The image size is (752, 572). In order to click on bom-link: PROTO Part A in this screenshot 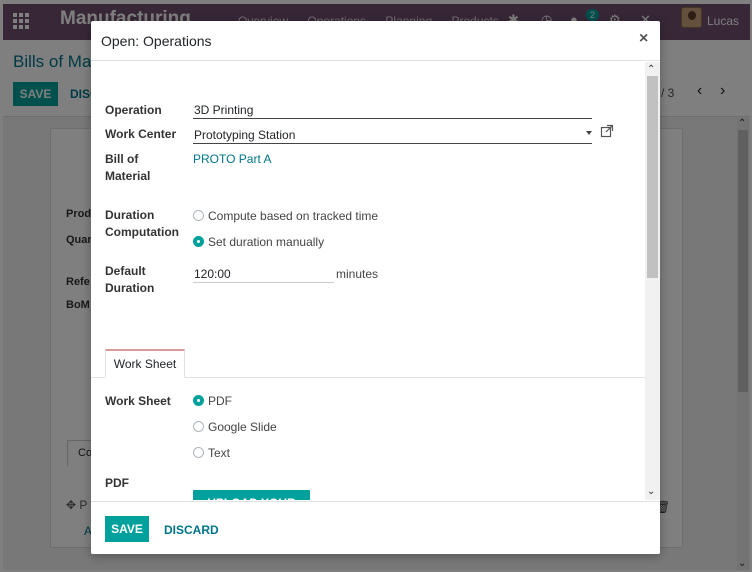, I will do `click(232, 159)`.